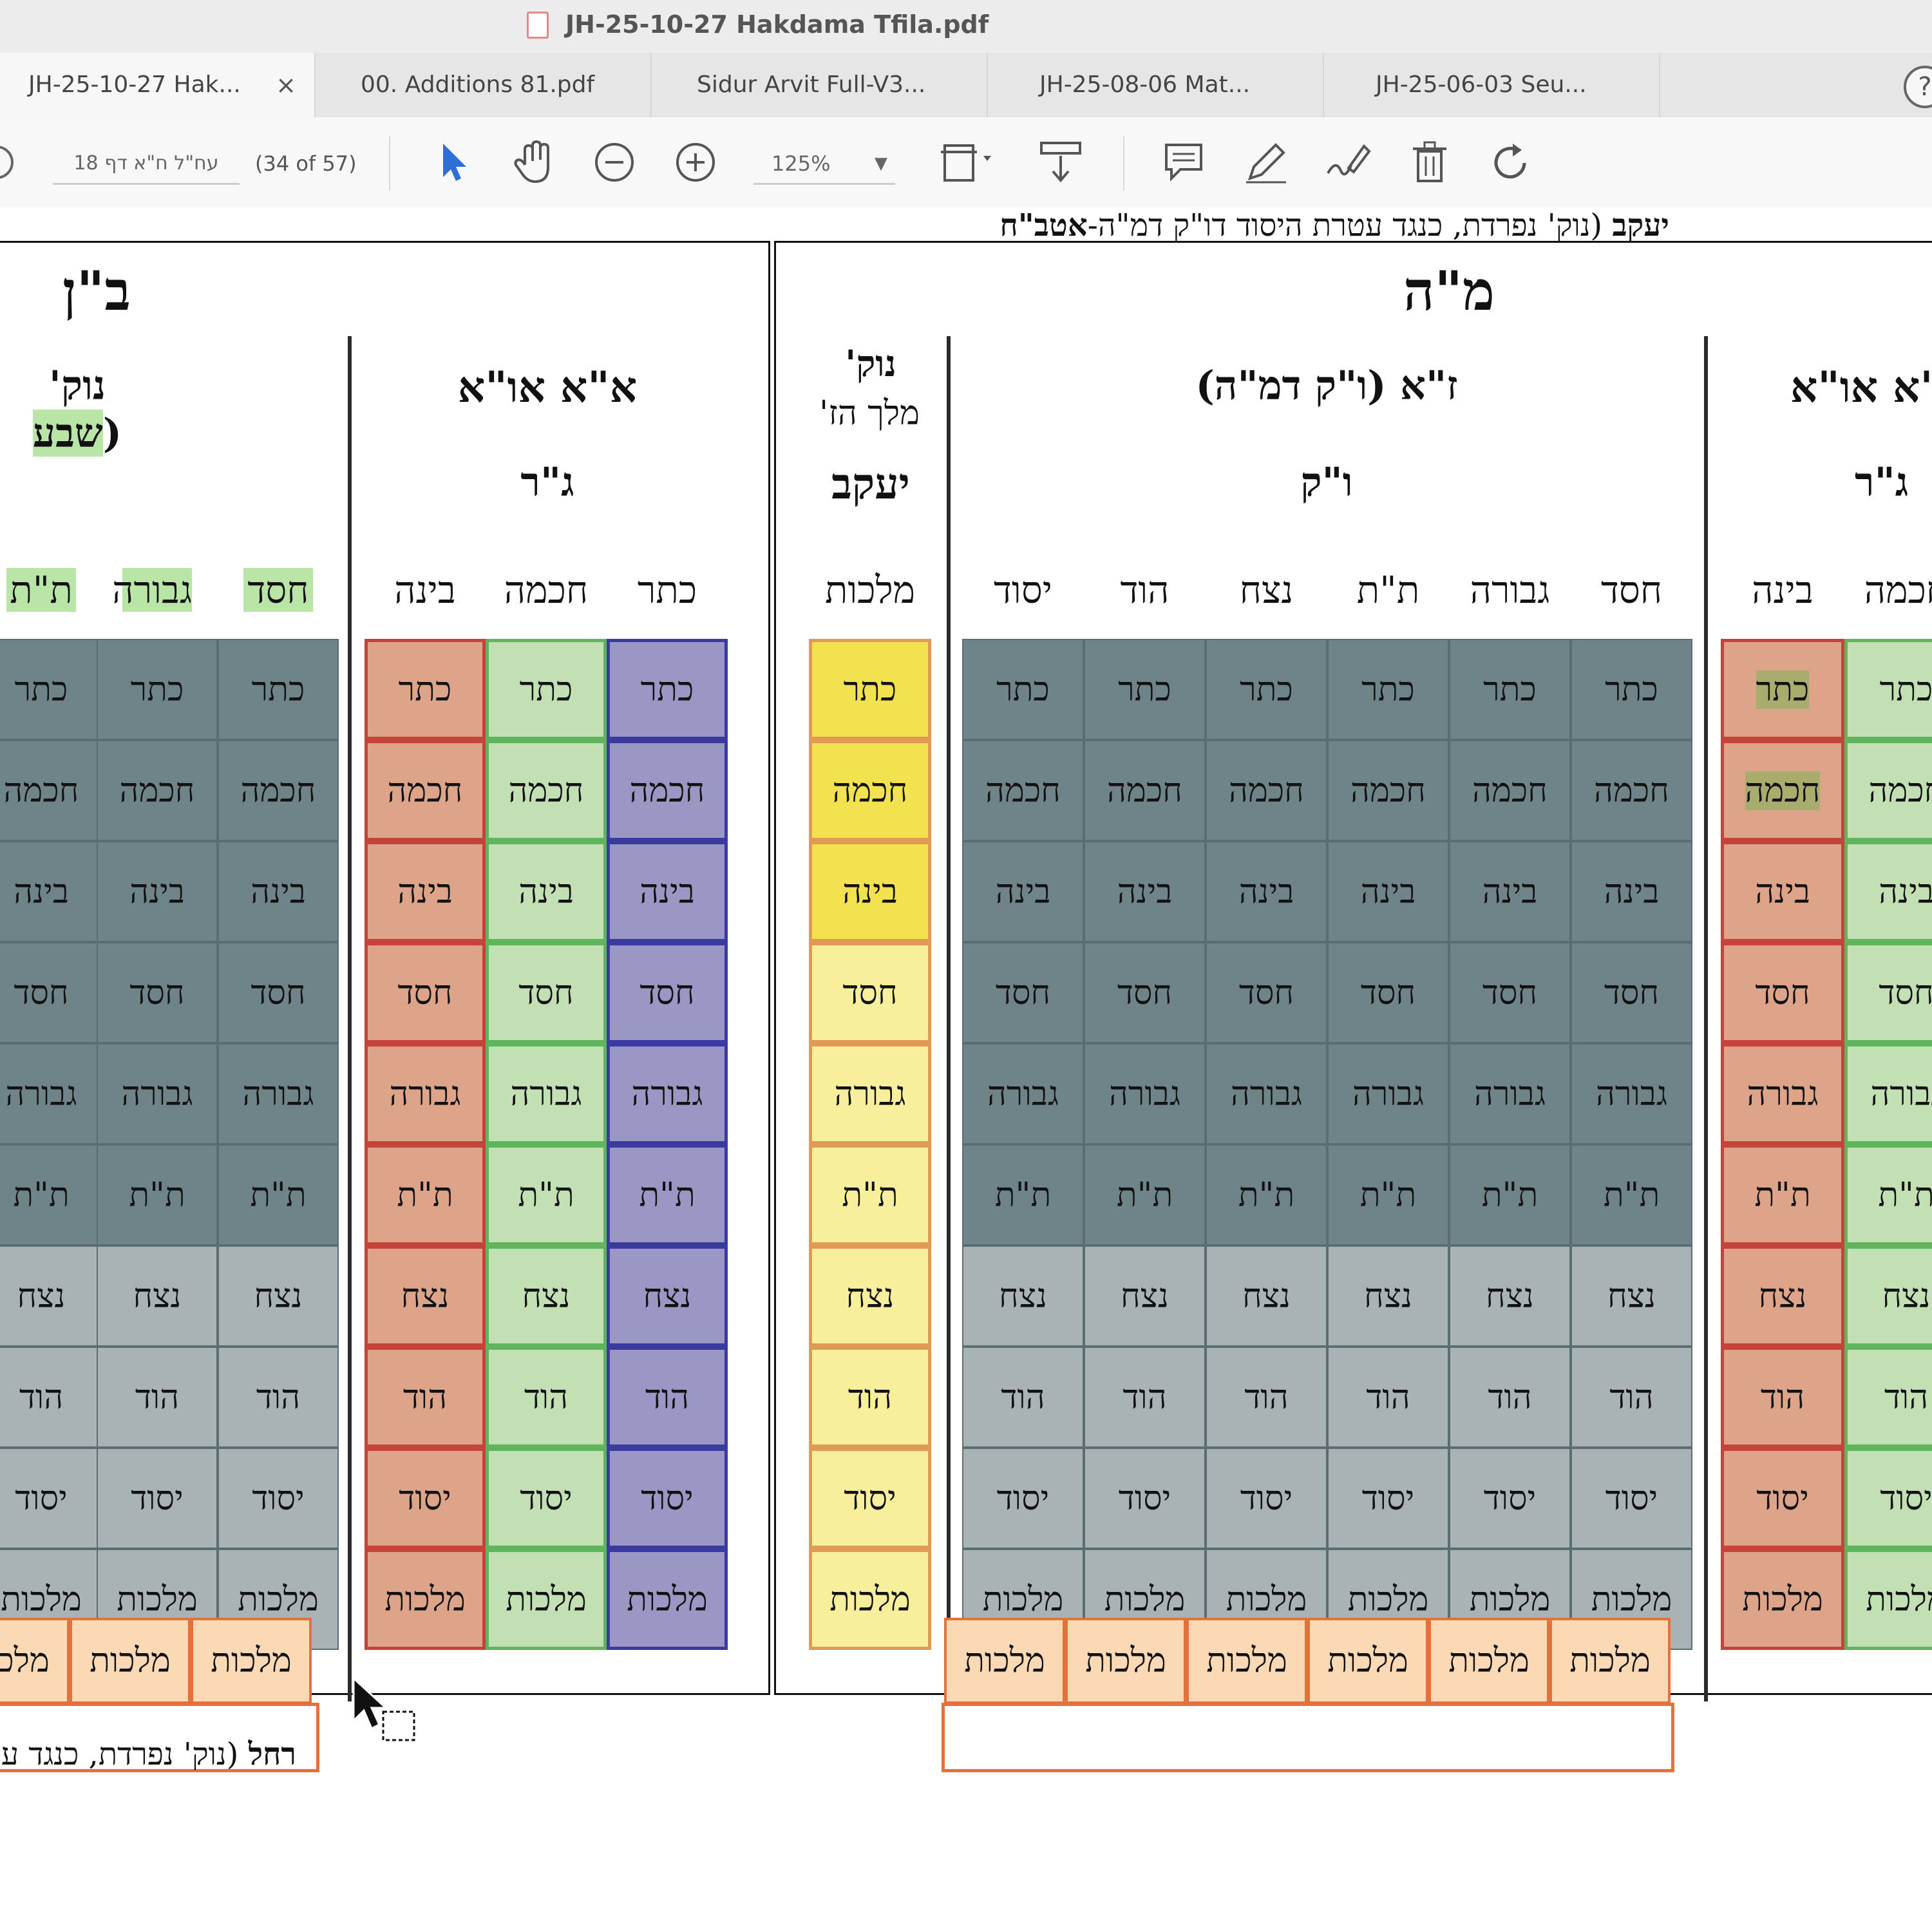 The width and height of the screenshot is (1932, 1932). What do you see at coordinates (667, 1498) in the screenshot?
I see `aa-left-keter-cell: יסוד` at bounding box center [667, 1498].